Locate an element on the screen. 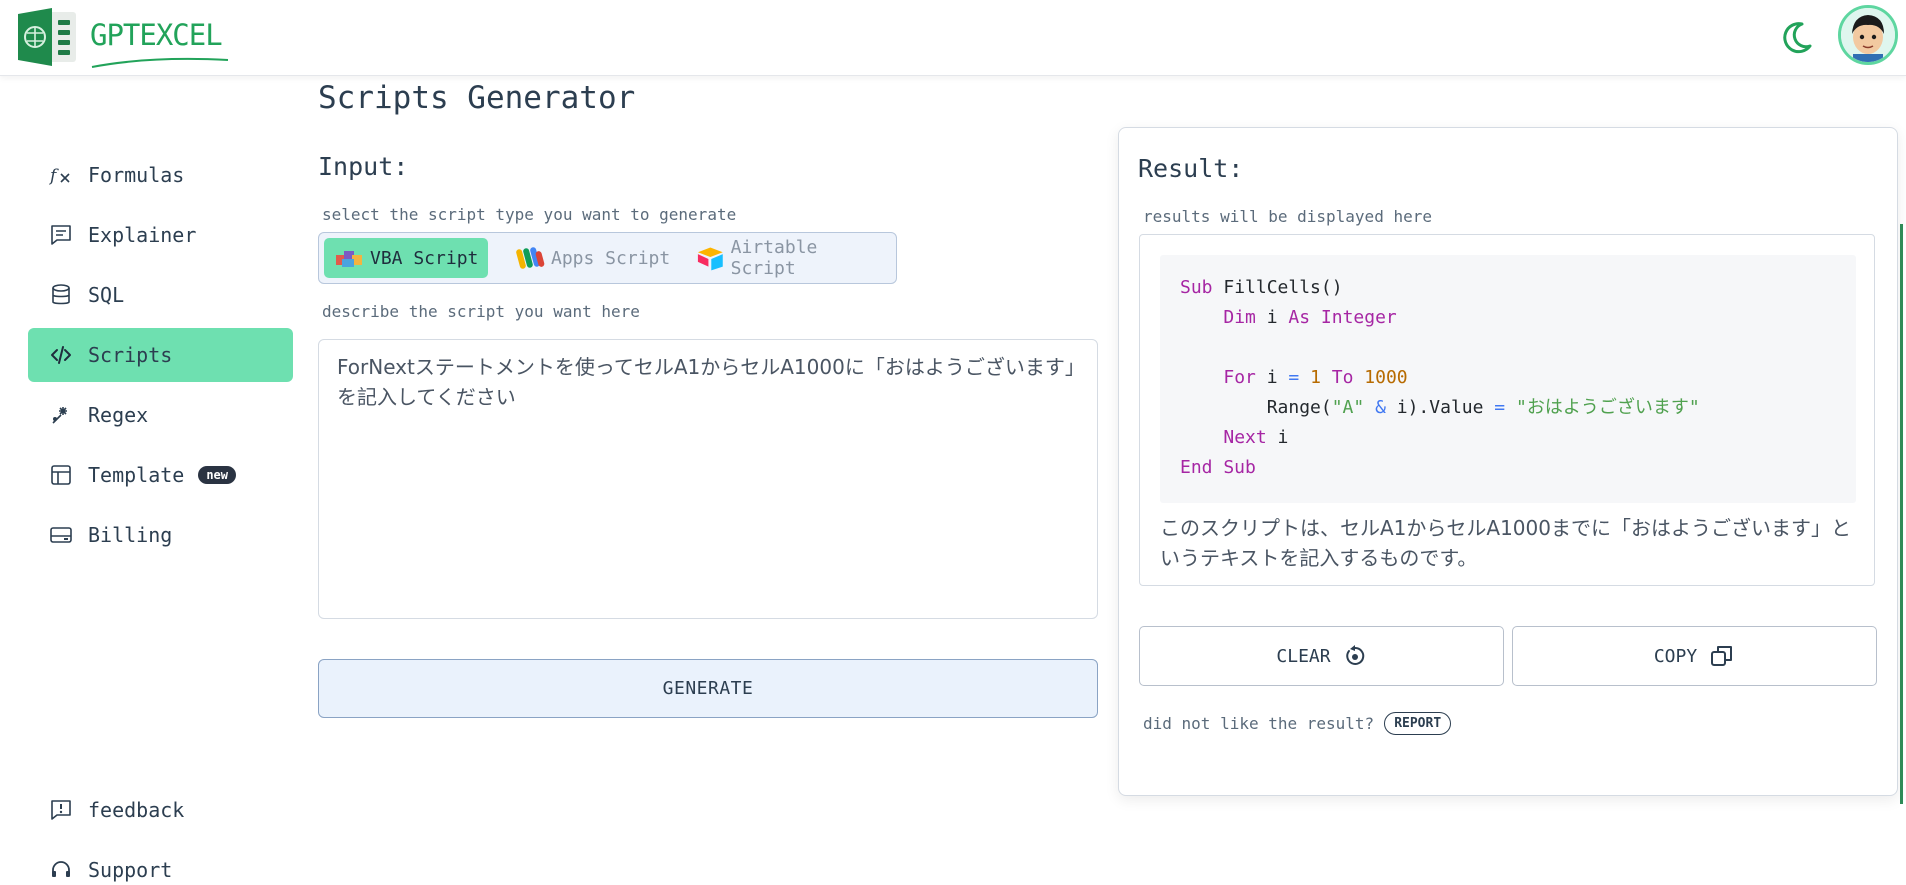 This screenshot has width=1906, height=885. airtable-icon is located at coordinates (710, 259).